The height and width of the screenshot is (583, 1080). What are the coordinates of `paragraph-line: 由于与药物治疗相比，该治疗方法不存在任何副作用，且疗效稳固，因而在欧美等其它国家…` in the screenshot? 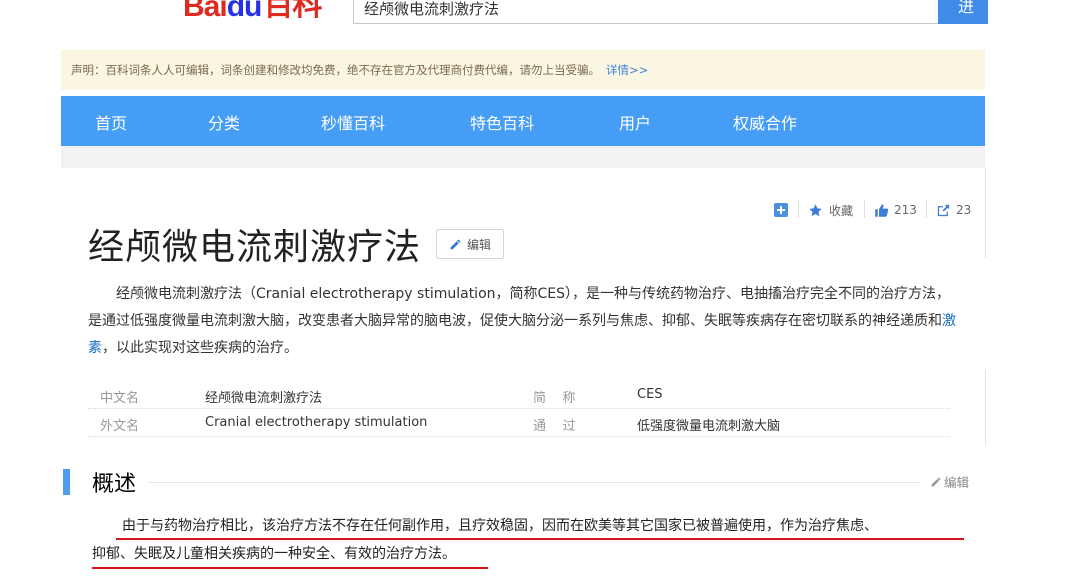 It's located at (532, 526).